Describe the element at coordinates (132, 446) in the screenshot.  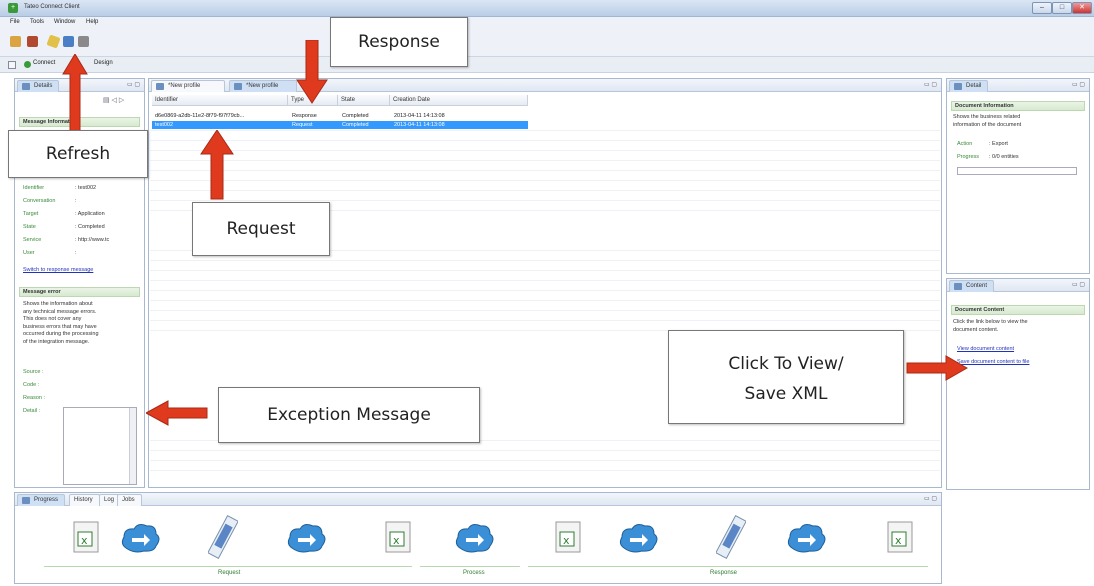
I see `textarea-scrollbar` at that location.